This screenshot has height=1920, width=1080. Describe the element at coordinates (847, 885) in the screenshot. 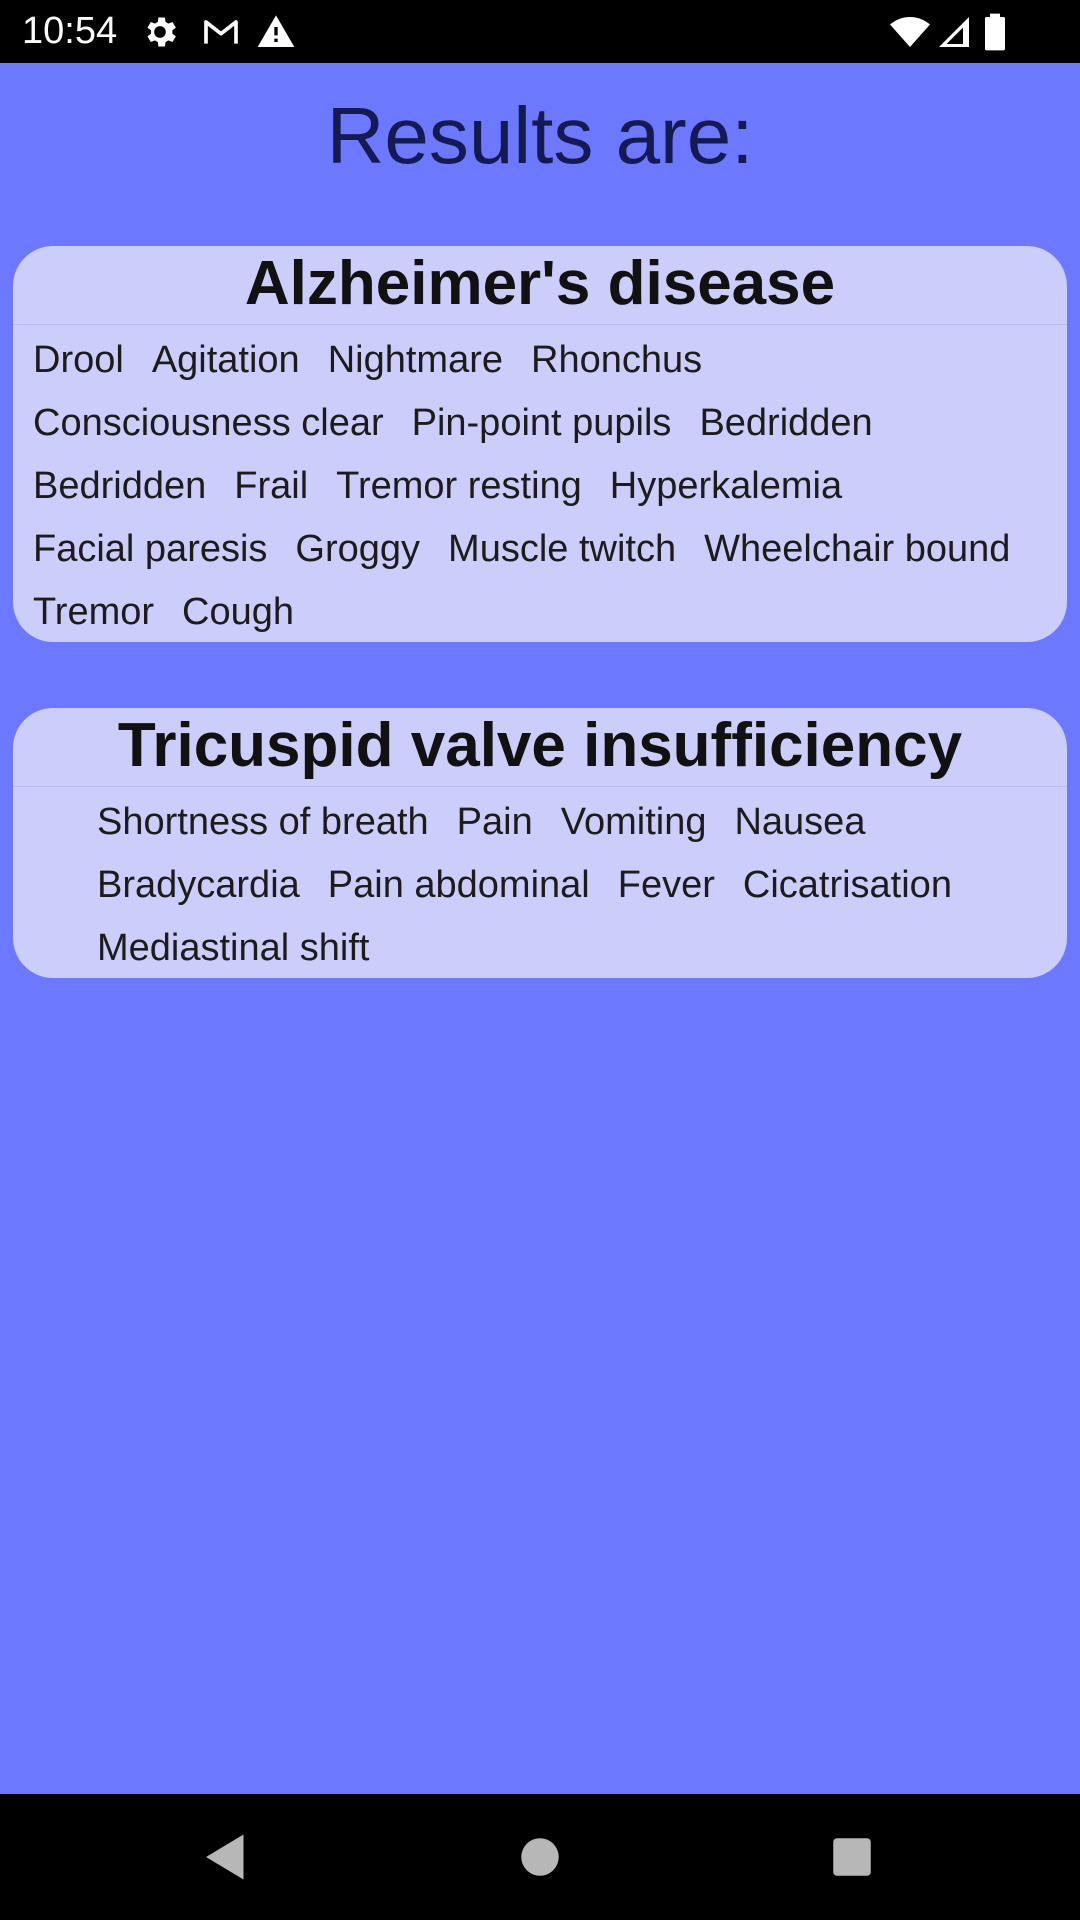

I see `symptom-item: Cicatrisation` at that location.